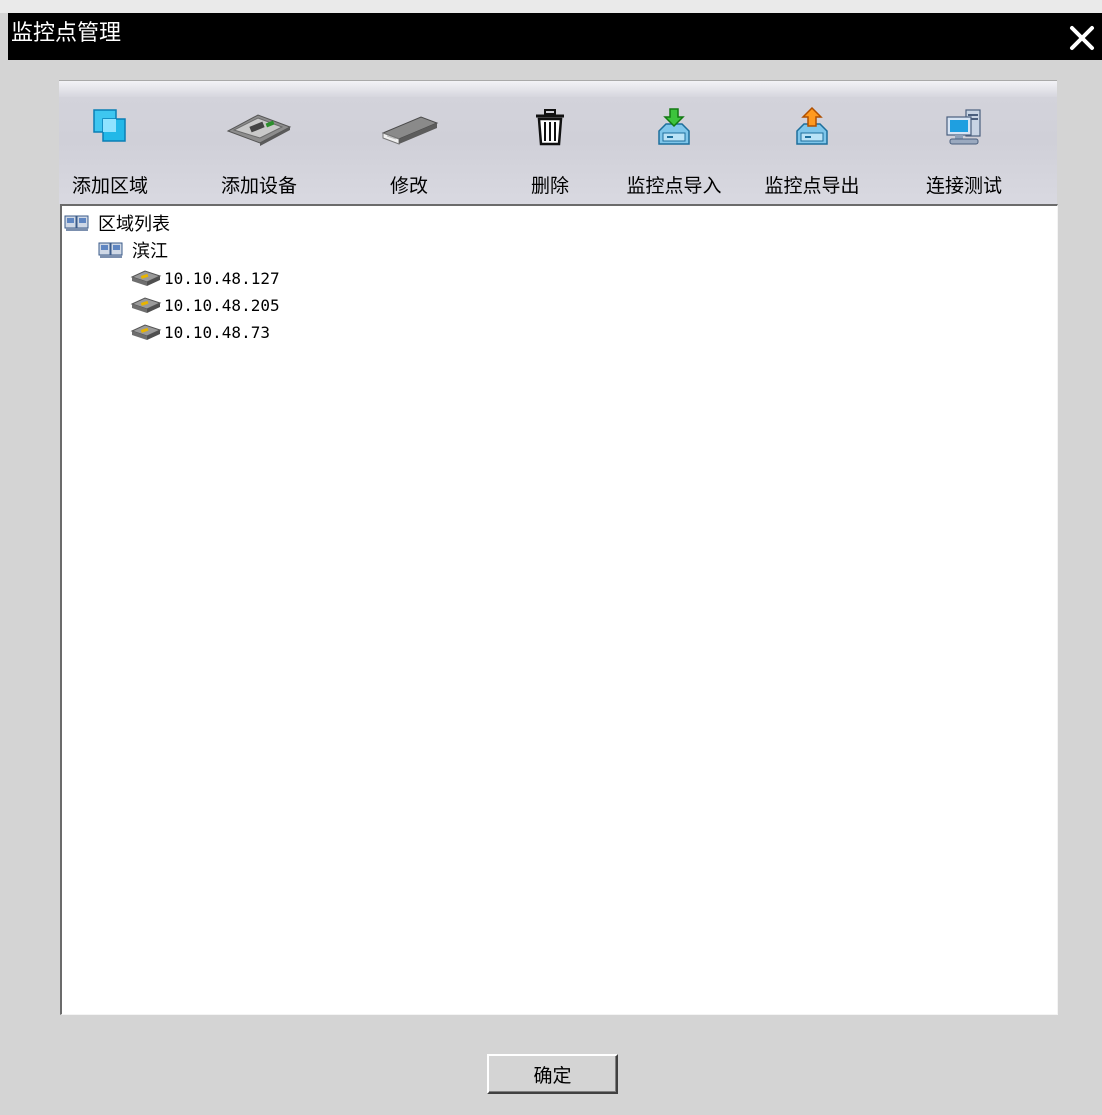 This screenshot has width=1102, height=1115. What do you see at coordinates (552, 1074) in the screenshot?
I see `ok-button: 确定` at bounding box center [552, 1074].